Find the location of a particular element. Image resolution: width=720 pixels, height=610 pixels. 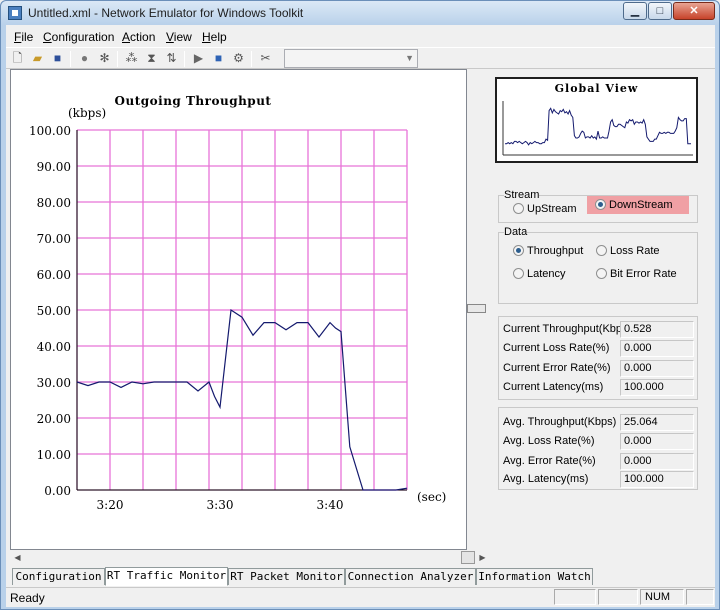

avg-latency-label: Avg. Latency(ms) is located at coordinates (546, 479).